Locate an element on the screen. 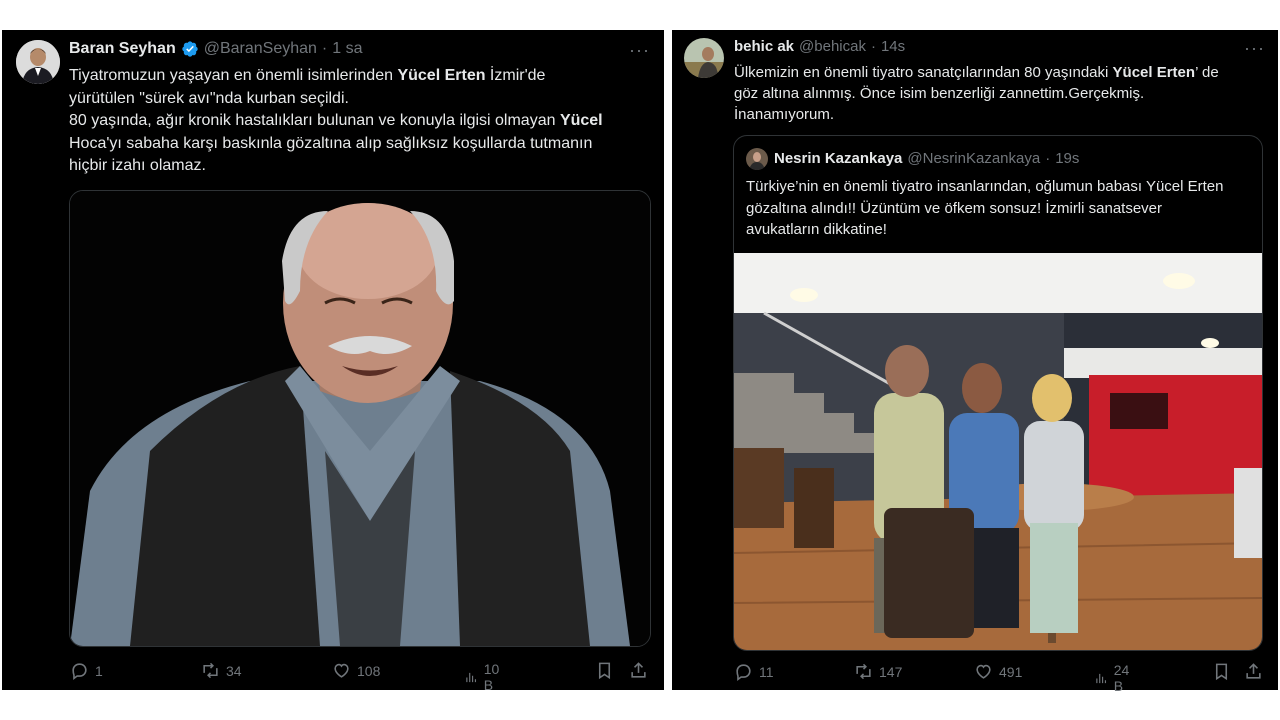 This screenshot has width=1280, height=720. like-button: 491 is located at coordinates (998, 671).